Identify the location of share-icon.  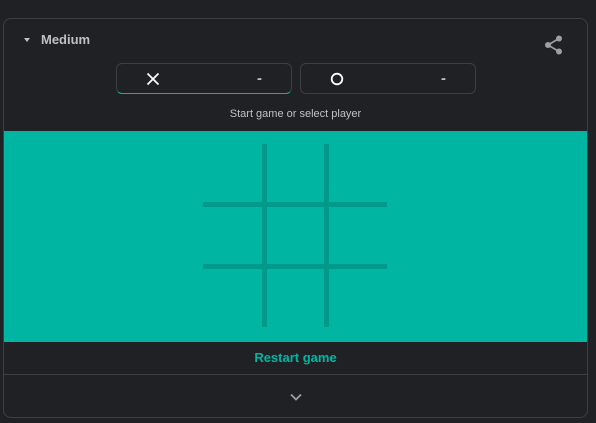
(554, 45).